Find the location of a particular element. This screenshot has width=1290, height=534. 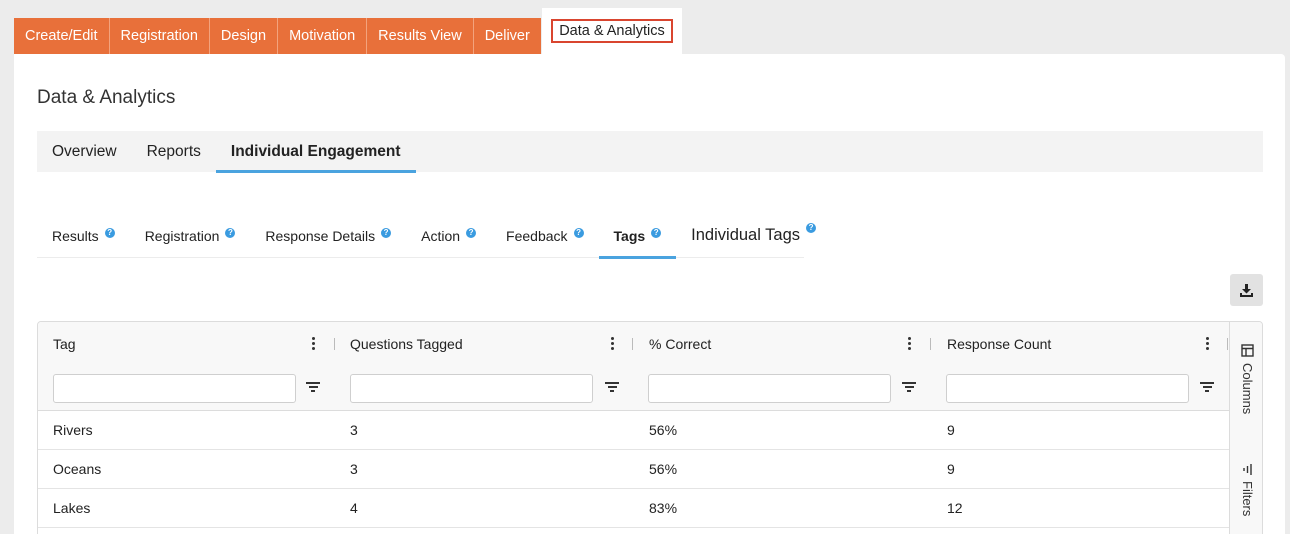

tab-data-analytics-label: Data & Analytics is located at coordinates (612, 31).